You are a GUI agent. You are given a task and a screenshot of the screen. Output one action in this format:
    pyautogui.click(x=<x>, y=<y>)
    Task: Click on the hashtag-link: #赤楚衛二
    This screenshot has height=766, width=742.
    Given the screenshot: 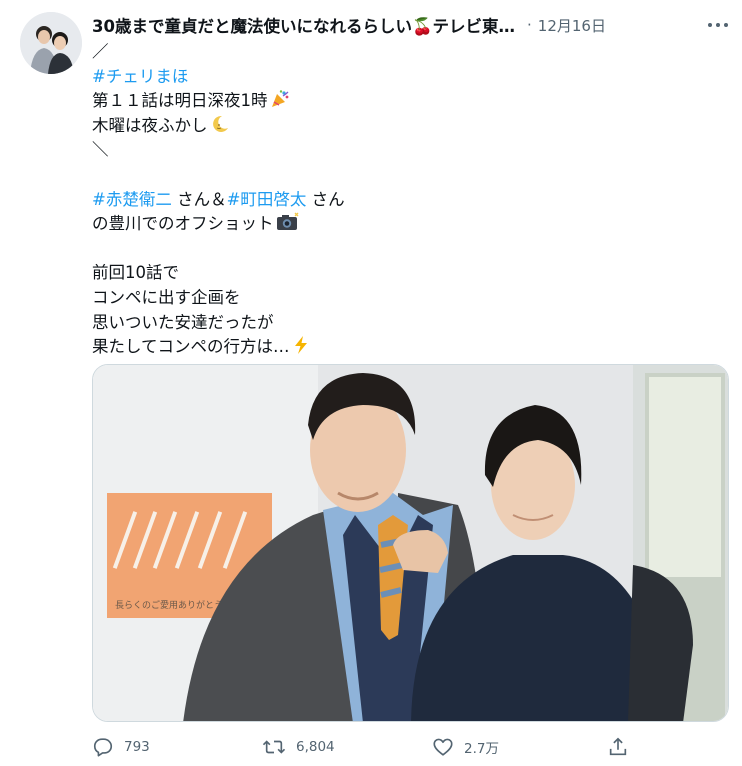 What is the action you would take?
    pyautogui.click(x=132, y=199)
    